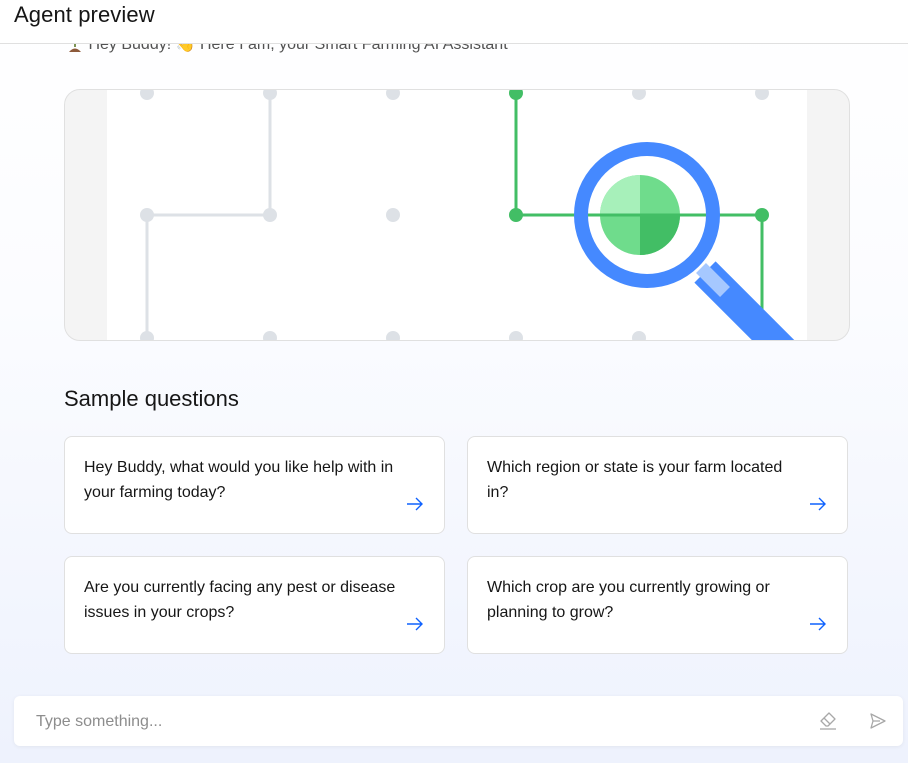 The width and height of the screenshot is (908, 763). Describe the element at coordinates (151, 398) in the screenshot. I see `sample-questions-title: Sample questions` at that location.